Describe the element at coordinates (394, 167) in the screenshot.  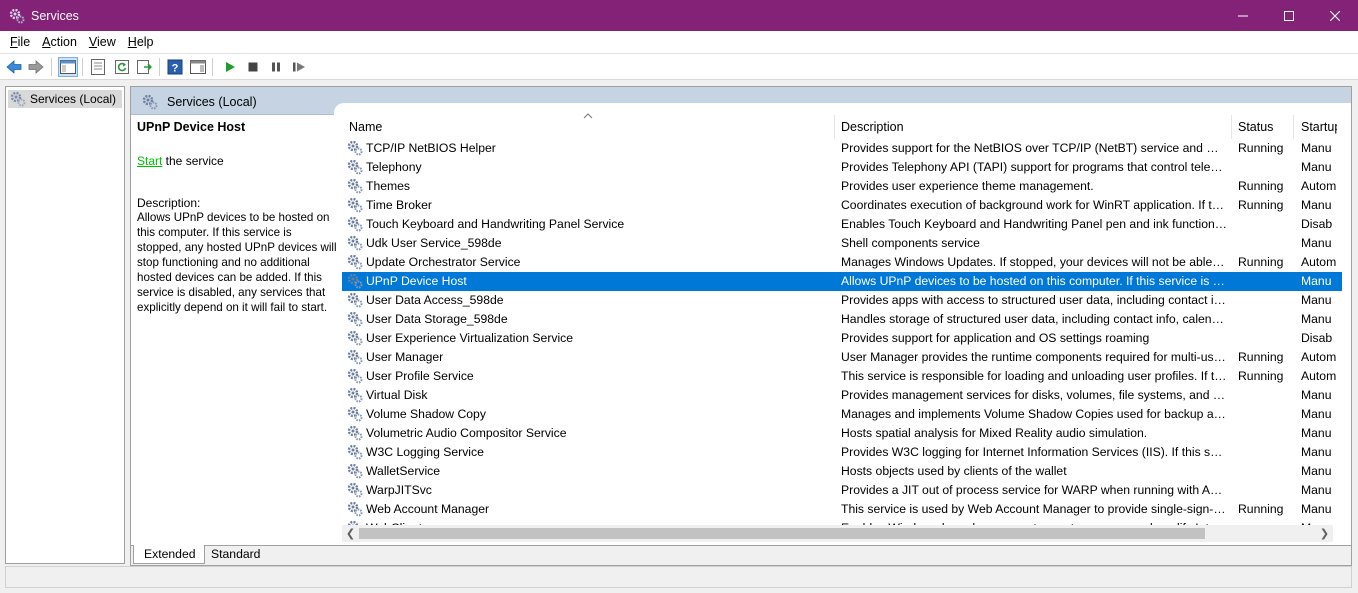
I see `service-name: Telephony` at that location.